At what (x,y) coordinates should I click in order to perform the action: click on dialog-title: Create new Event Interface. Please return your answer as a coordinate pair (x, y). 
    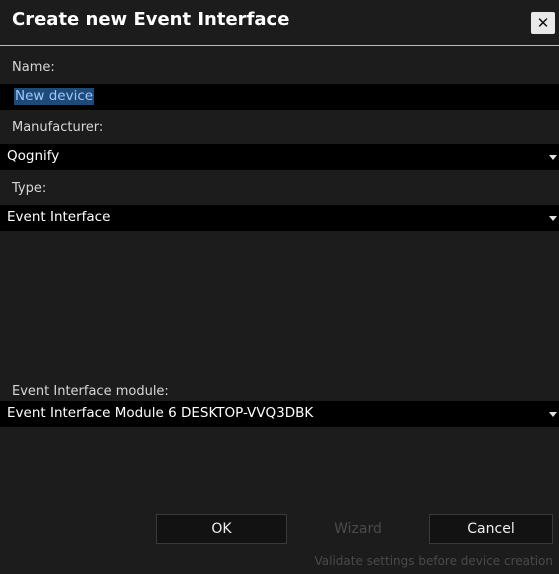
    Looking at the image, I should click on (151, 19).